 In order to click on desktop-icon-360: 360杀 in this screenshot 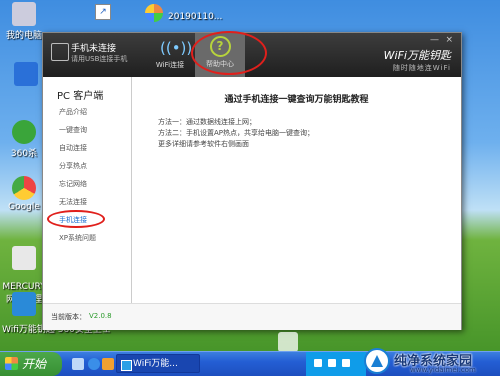, I will do `click(24, 139)`.